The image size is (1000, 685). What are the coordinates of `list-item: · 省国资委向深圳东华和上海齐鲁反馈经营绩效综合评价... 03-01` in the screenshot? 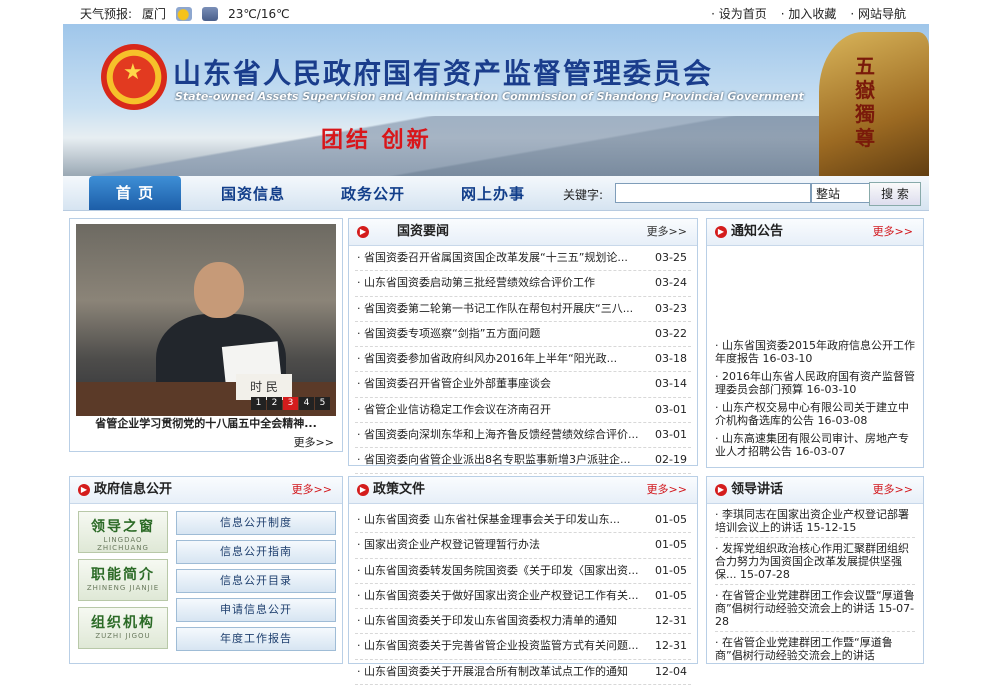 It's located at (523, 436).